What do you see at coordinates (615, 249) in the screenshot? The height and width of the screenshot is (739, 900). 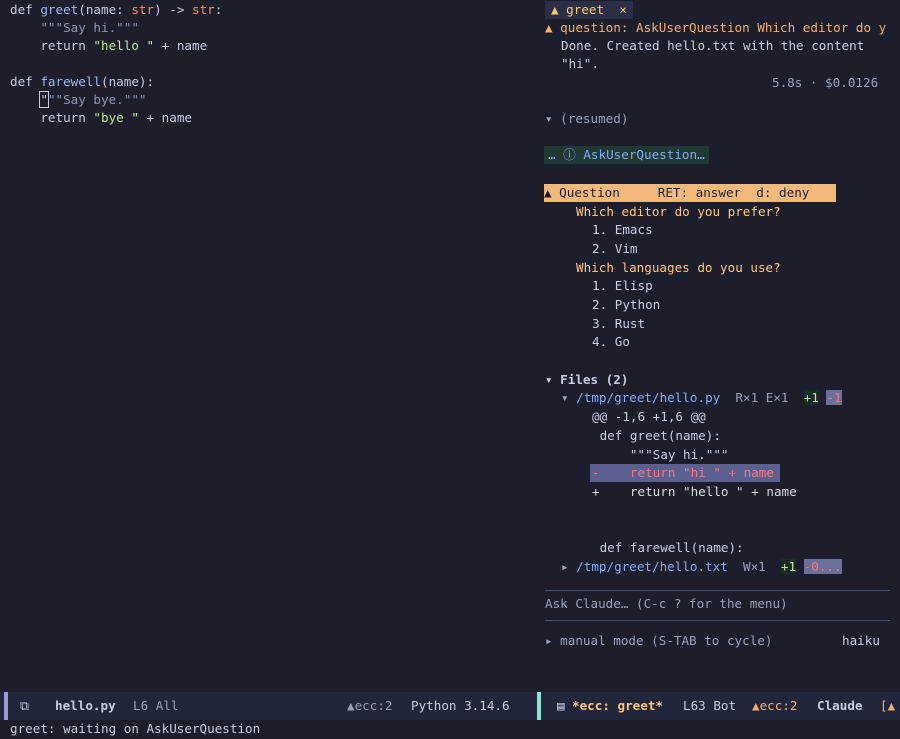 I see `option-vim: 2. Vim` at bounding box center [615, 249].